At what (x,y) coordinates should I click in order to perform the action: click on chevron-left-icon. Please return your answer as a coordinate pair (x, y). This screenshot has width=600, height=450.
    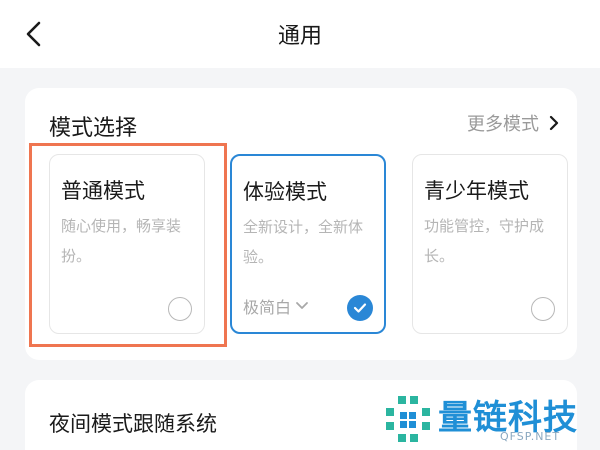
    Looking at the image, I should click on (33, 34).